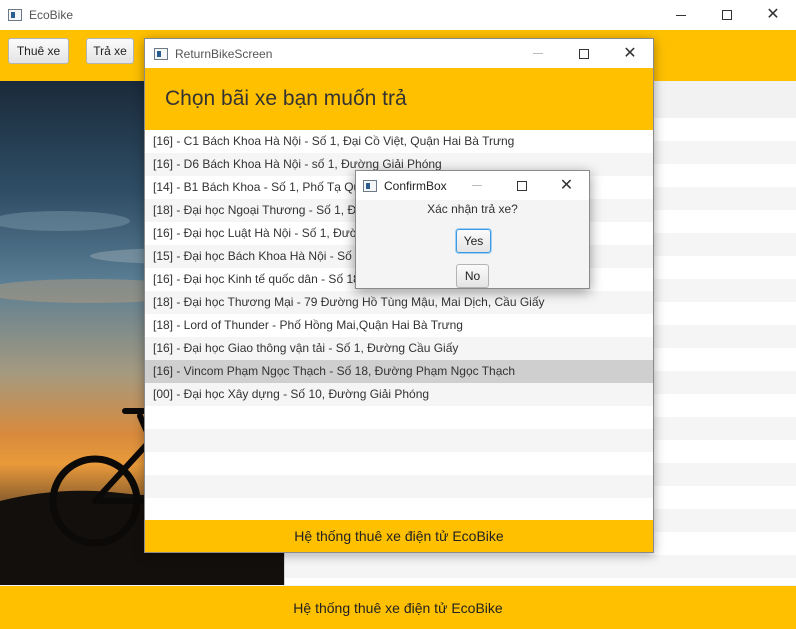 The height and width of the screenshot is (629, 796). What do you see at coordinates (398, 607) in the screenshot?
I see `main-footer: Hệ thống thuê xe điện tử EcoBike` at bounding box center [398, 607].